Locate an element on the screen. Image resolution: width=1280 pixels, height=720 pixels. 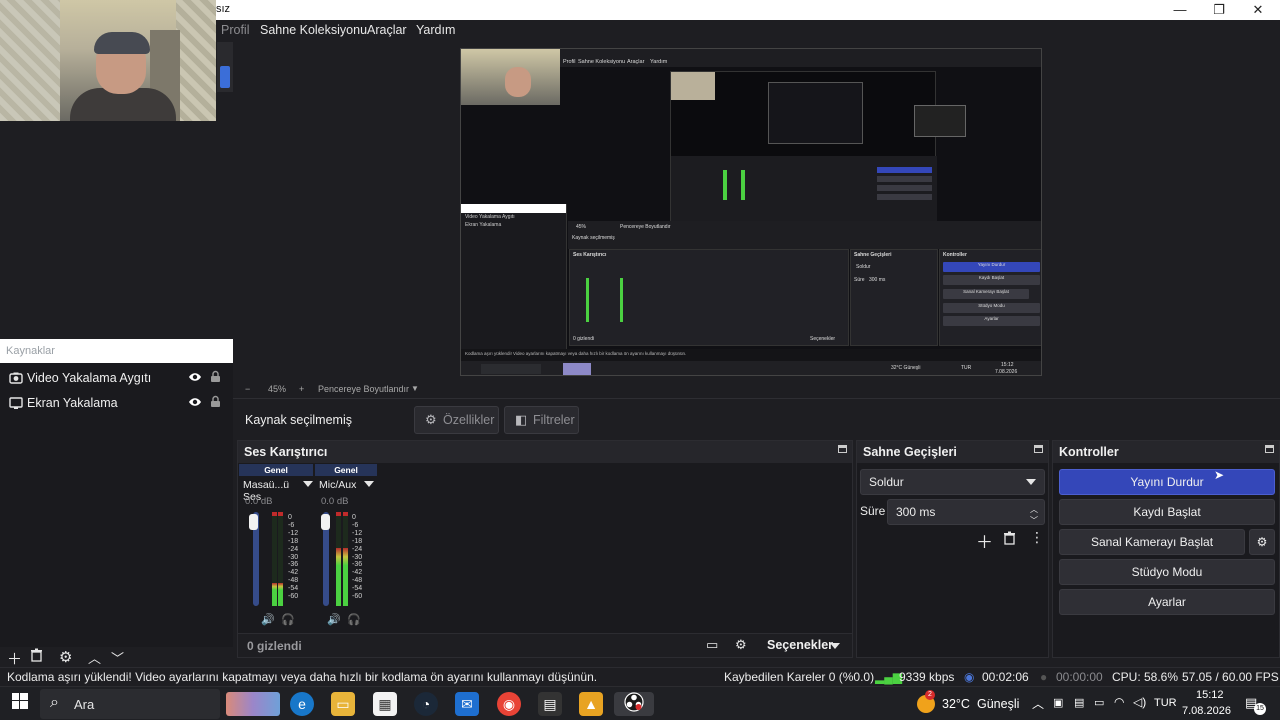
taskbar-search: ⌕ Ara is located at coordinates (130, 704).